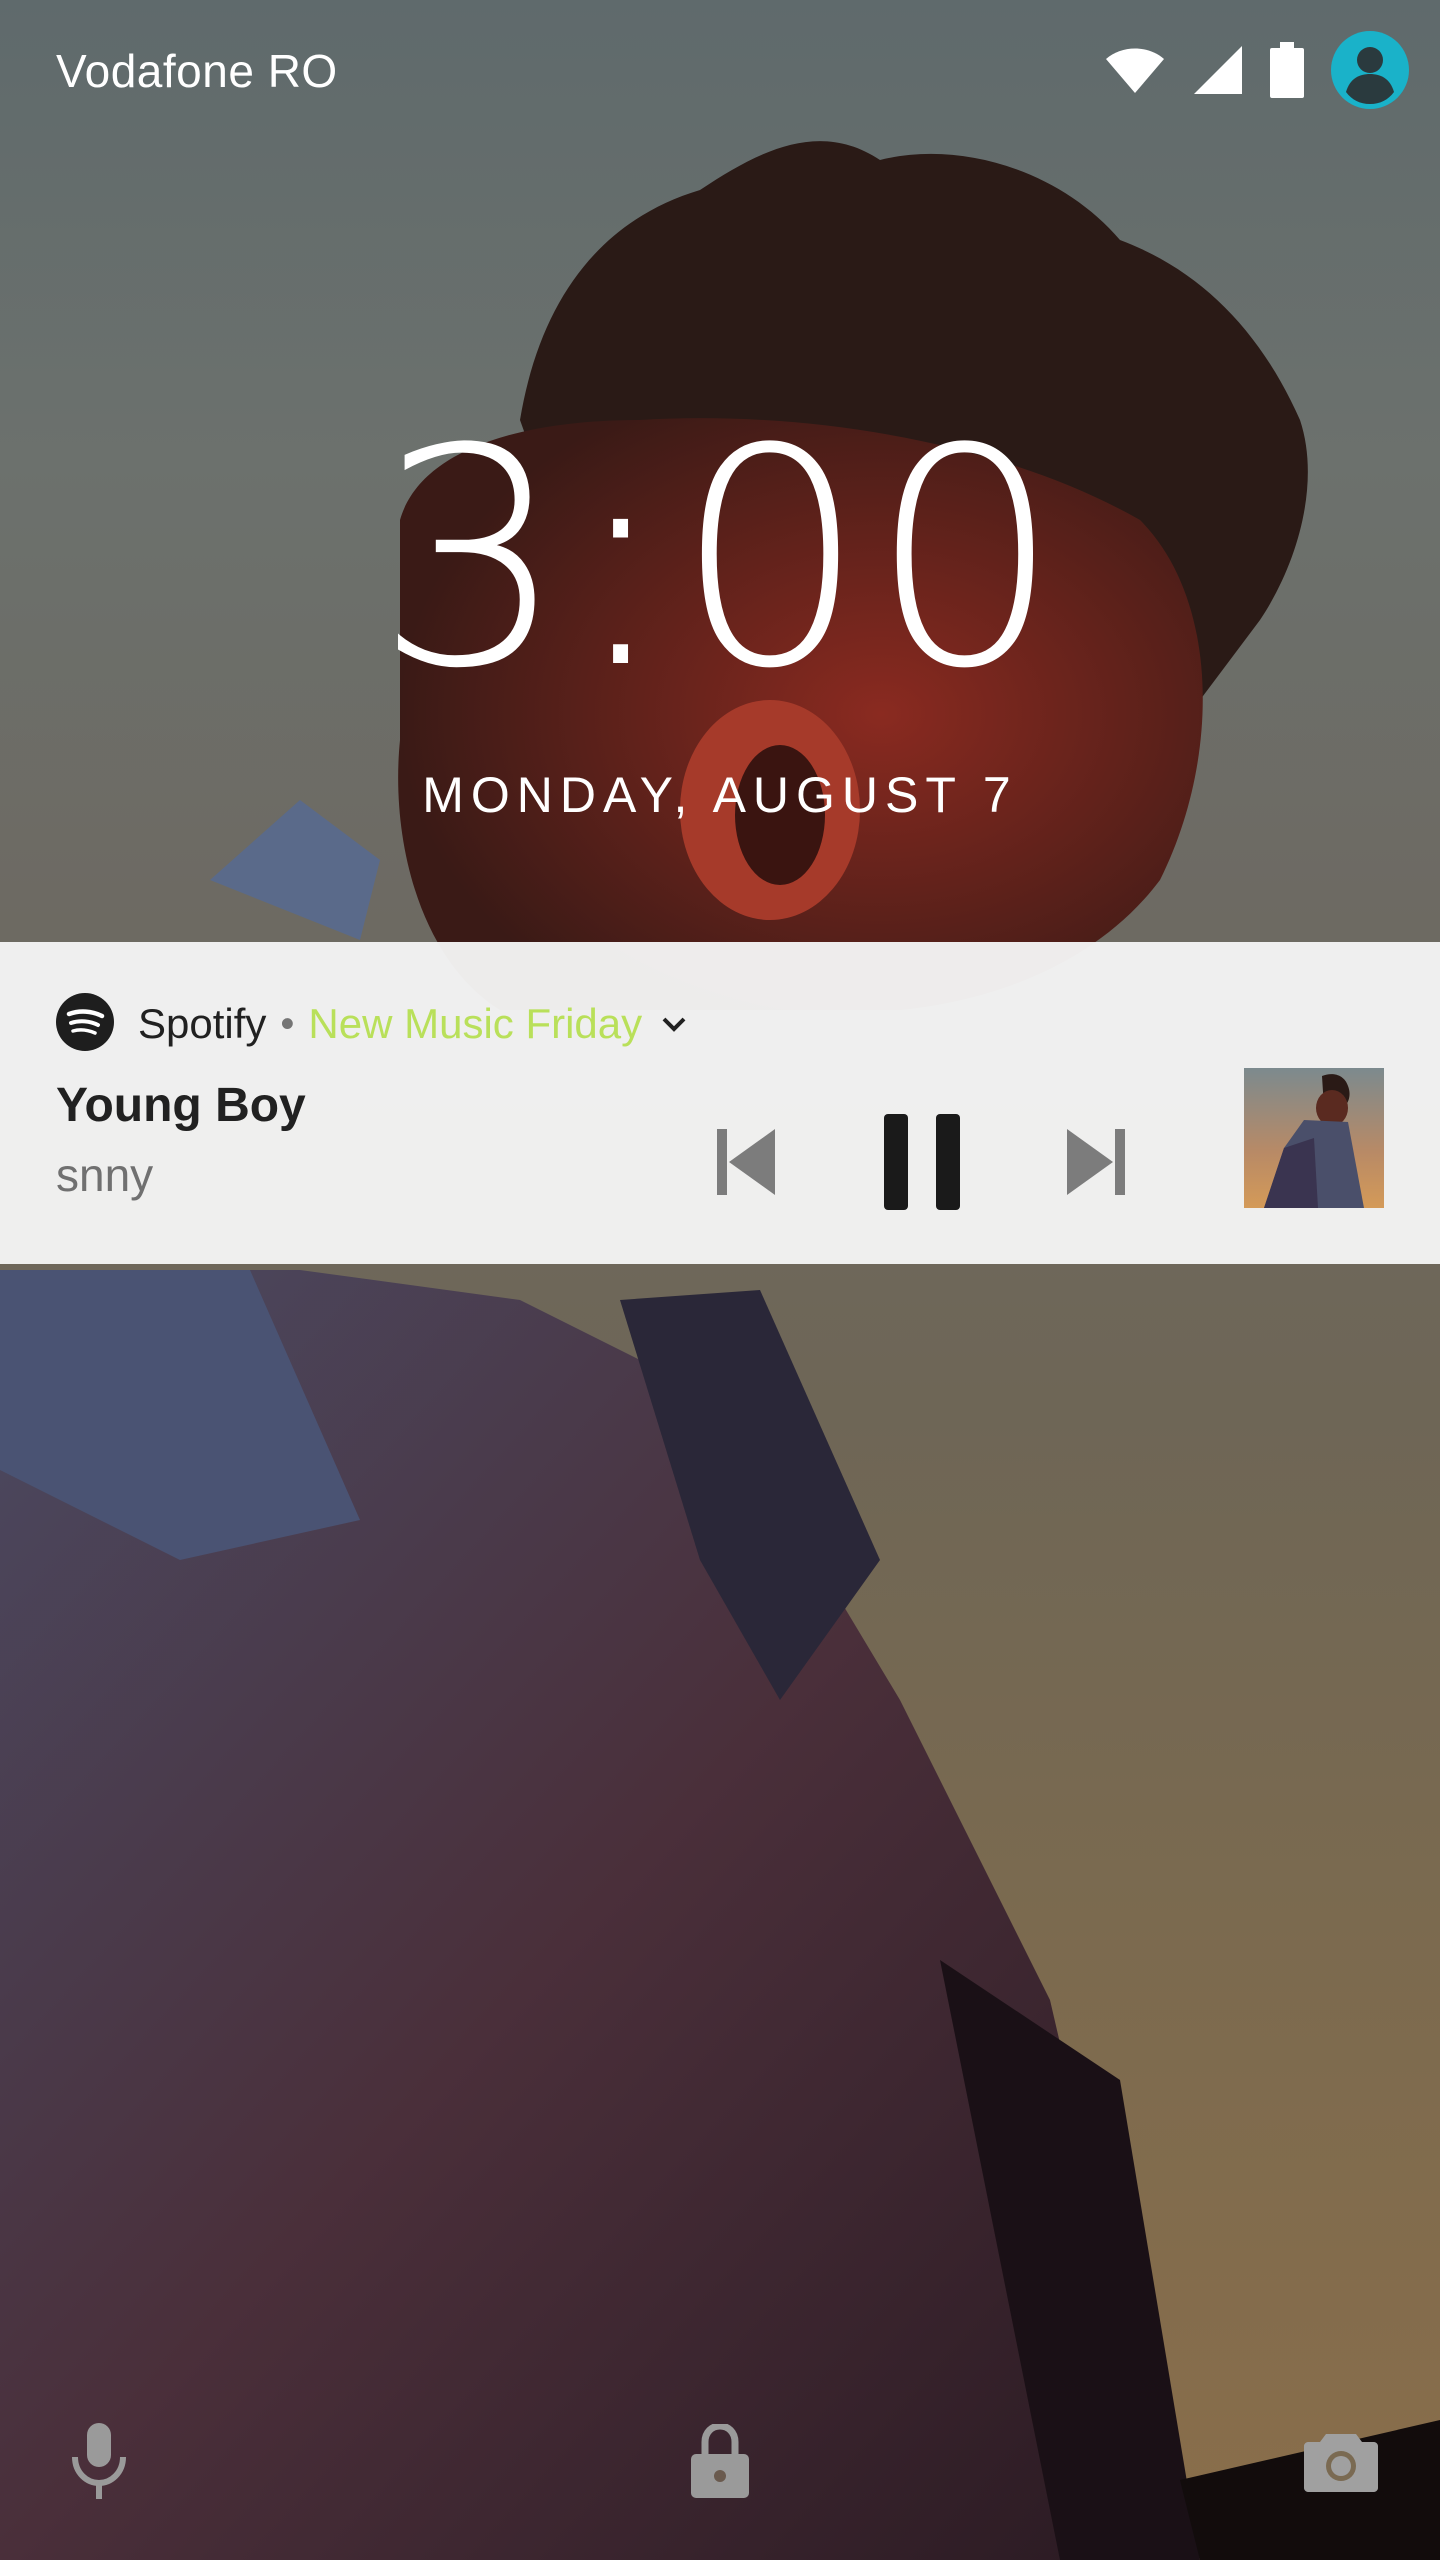 Image resolution: width=1440 pixels, height=2560 pixels. I want to click on track-title: Young Boy, so click(181, 1105).